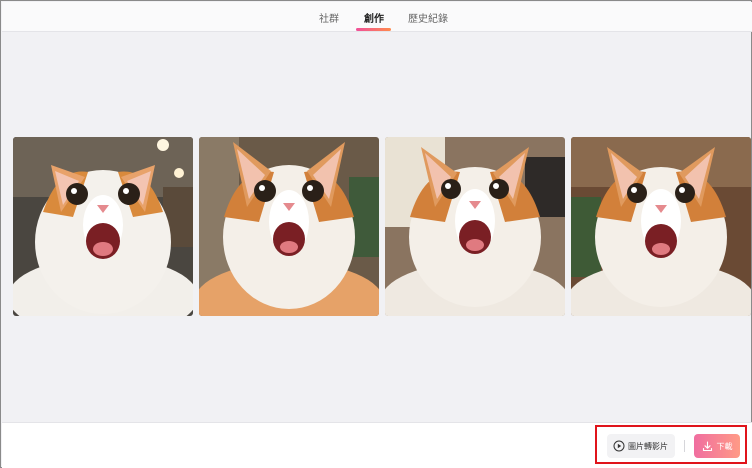 The image size is (752, 468). What do you see at coordinates (428, 17) in the screenshot?
I see `tab-history: 歷史紀錄` at bounding box center [428, 17].